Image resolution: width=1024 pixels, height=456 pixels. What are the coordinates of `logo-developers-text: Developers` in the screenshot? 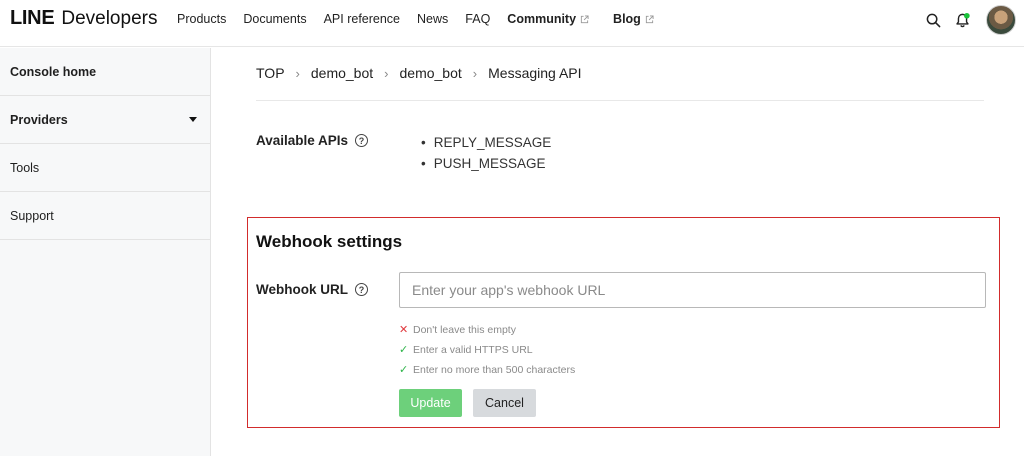 It's located at (109, 18).